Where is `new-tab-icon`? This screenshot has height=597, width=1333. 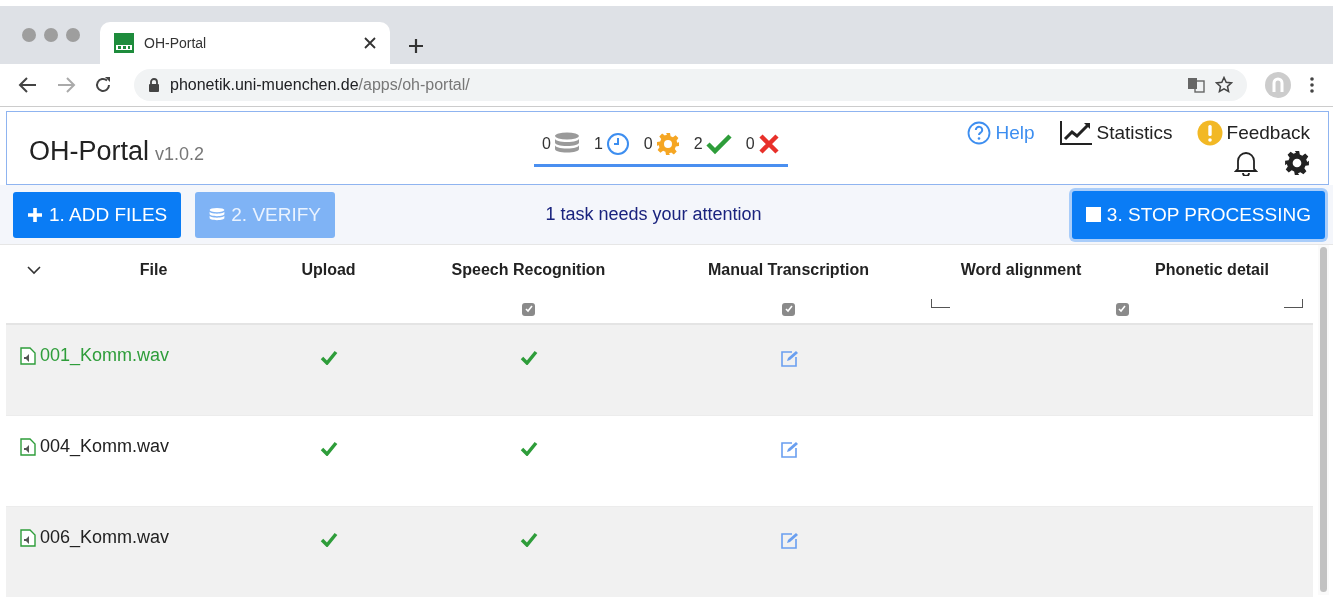
new-tab-icon is located at coordinates (416, 46).